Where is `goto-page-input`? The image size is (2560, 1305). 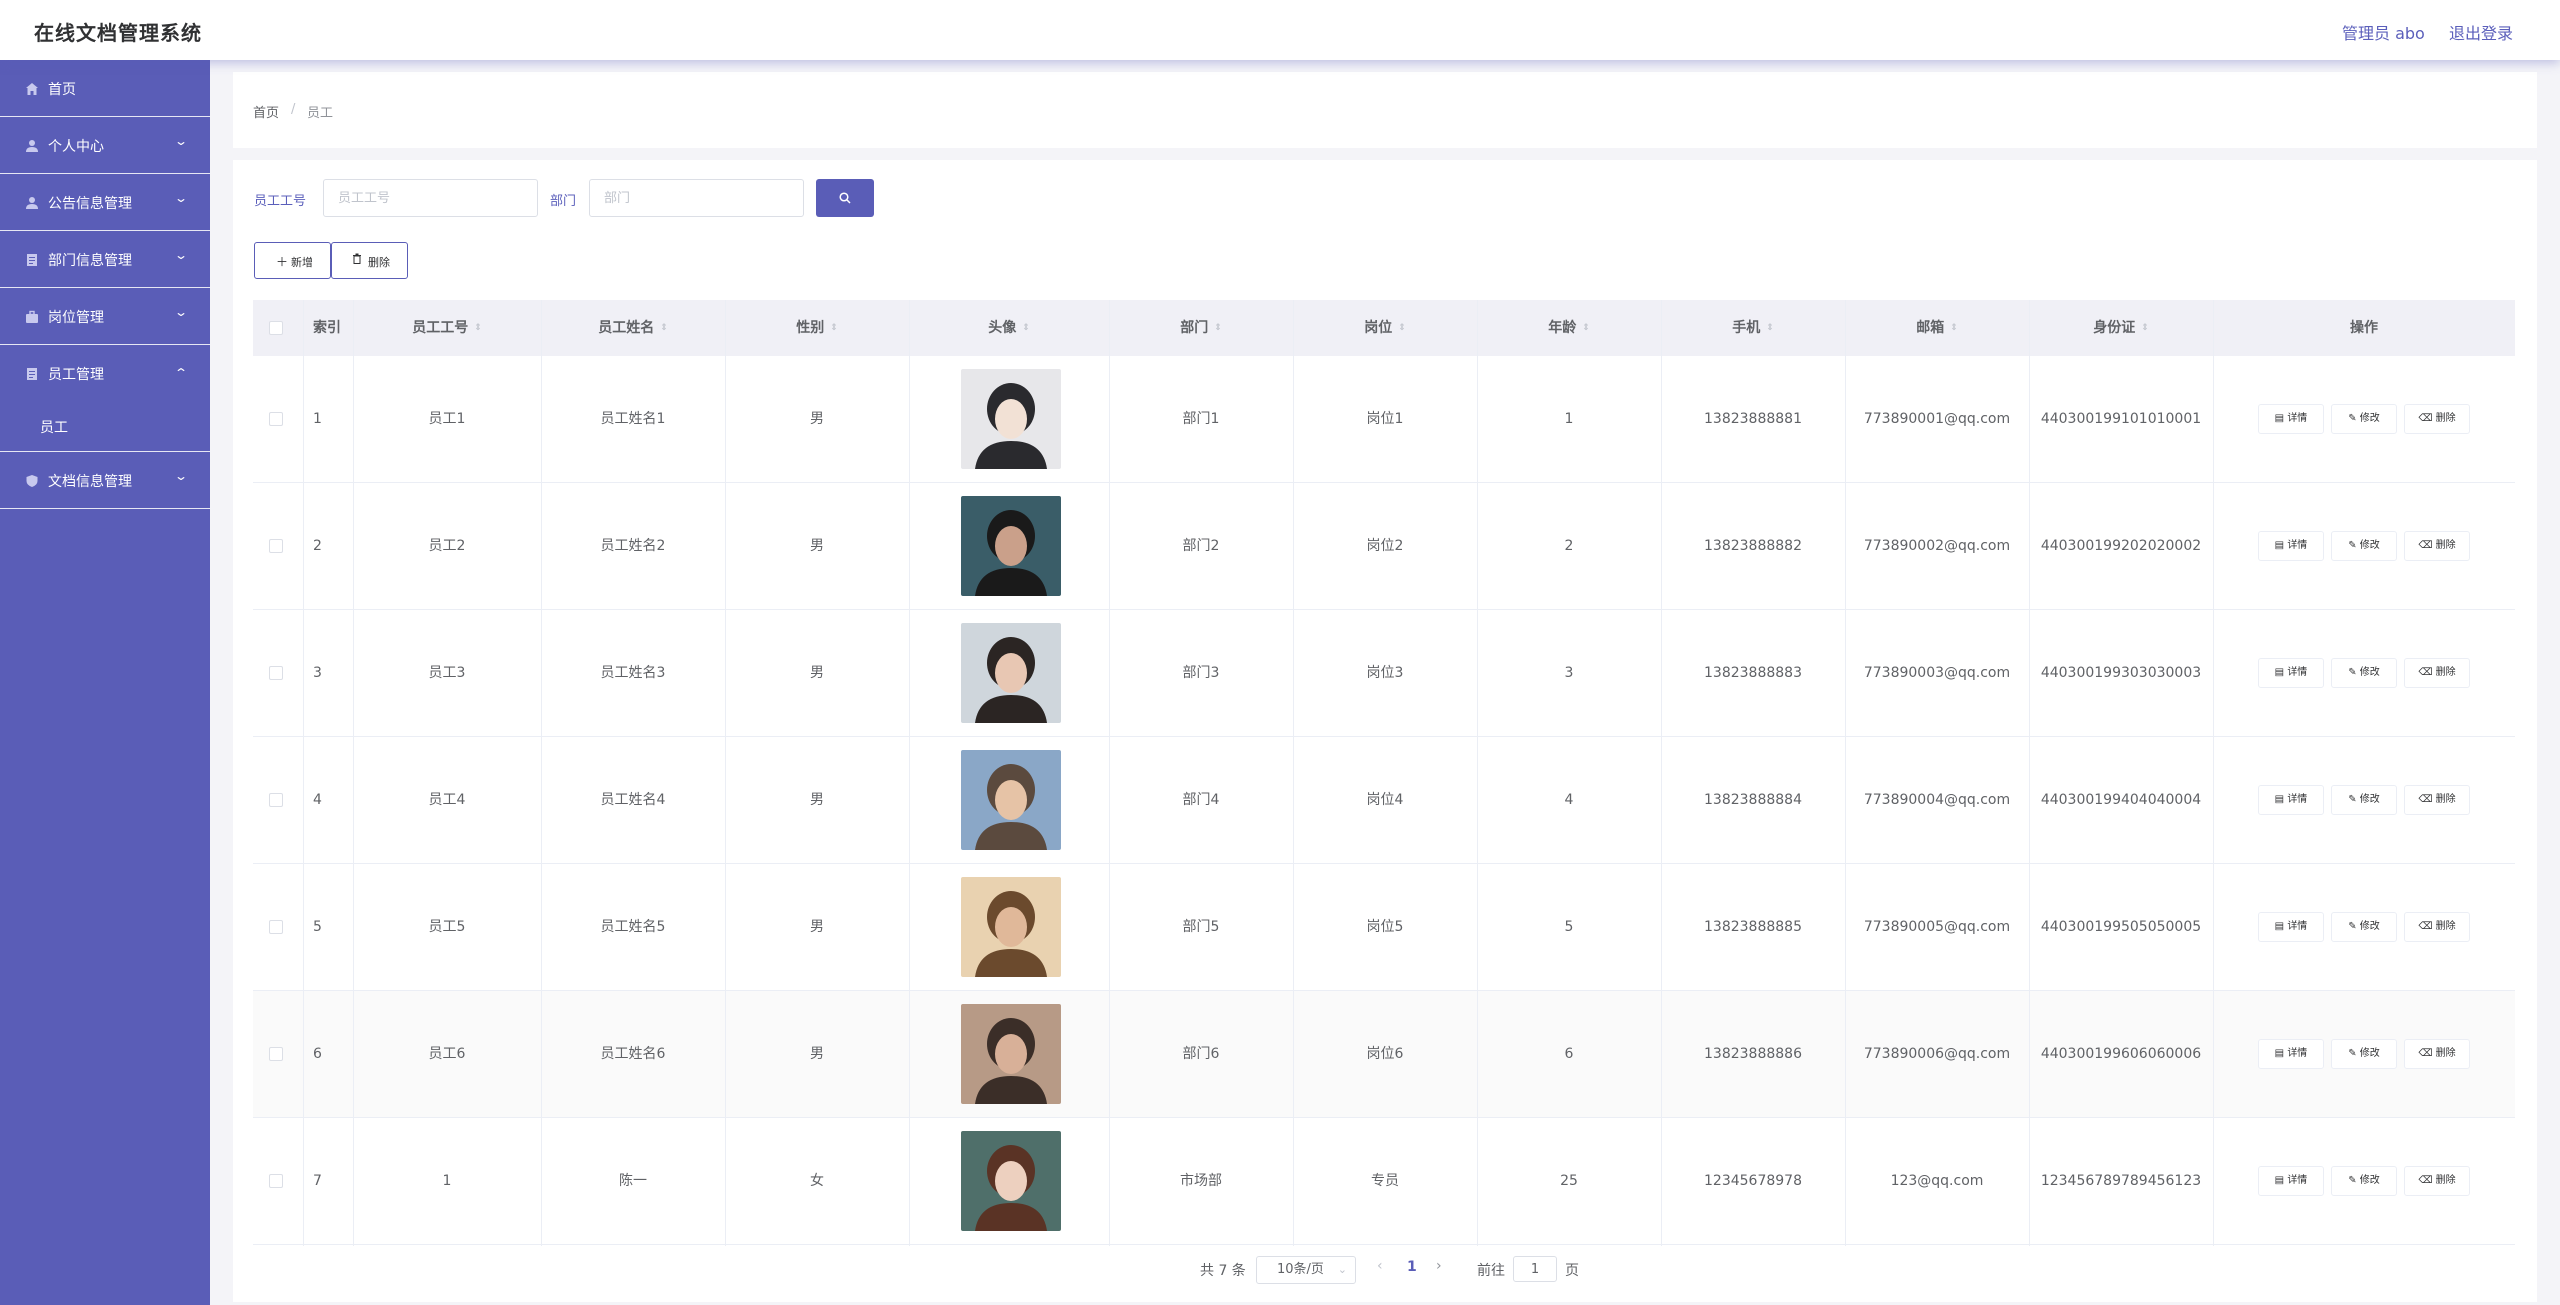 goto-page-input is located at coordinates (1535, 1269).